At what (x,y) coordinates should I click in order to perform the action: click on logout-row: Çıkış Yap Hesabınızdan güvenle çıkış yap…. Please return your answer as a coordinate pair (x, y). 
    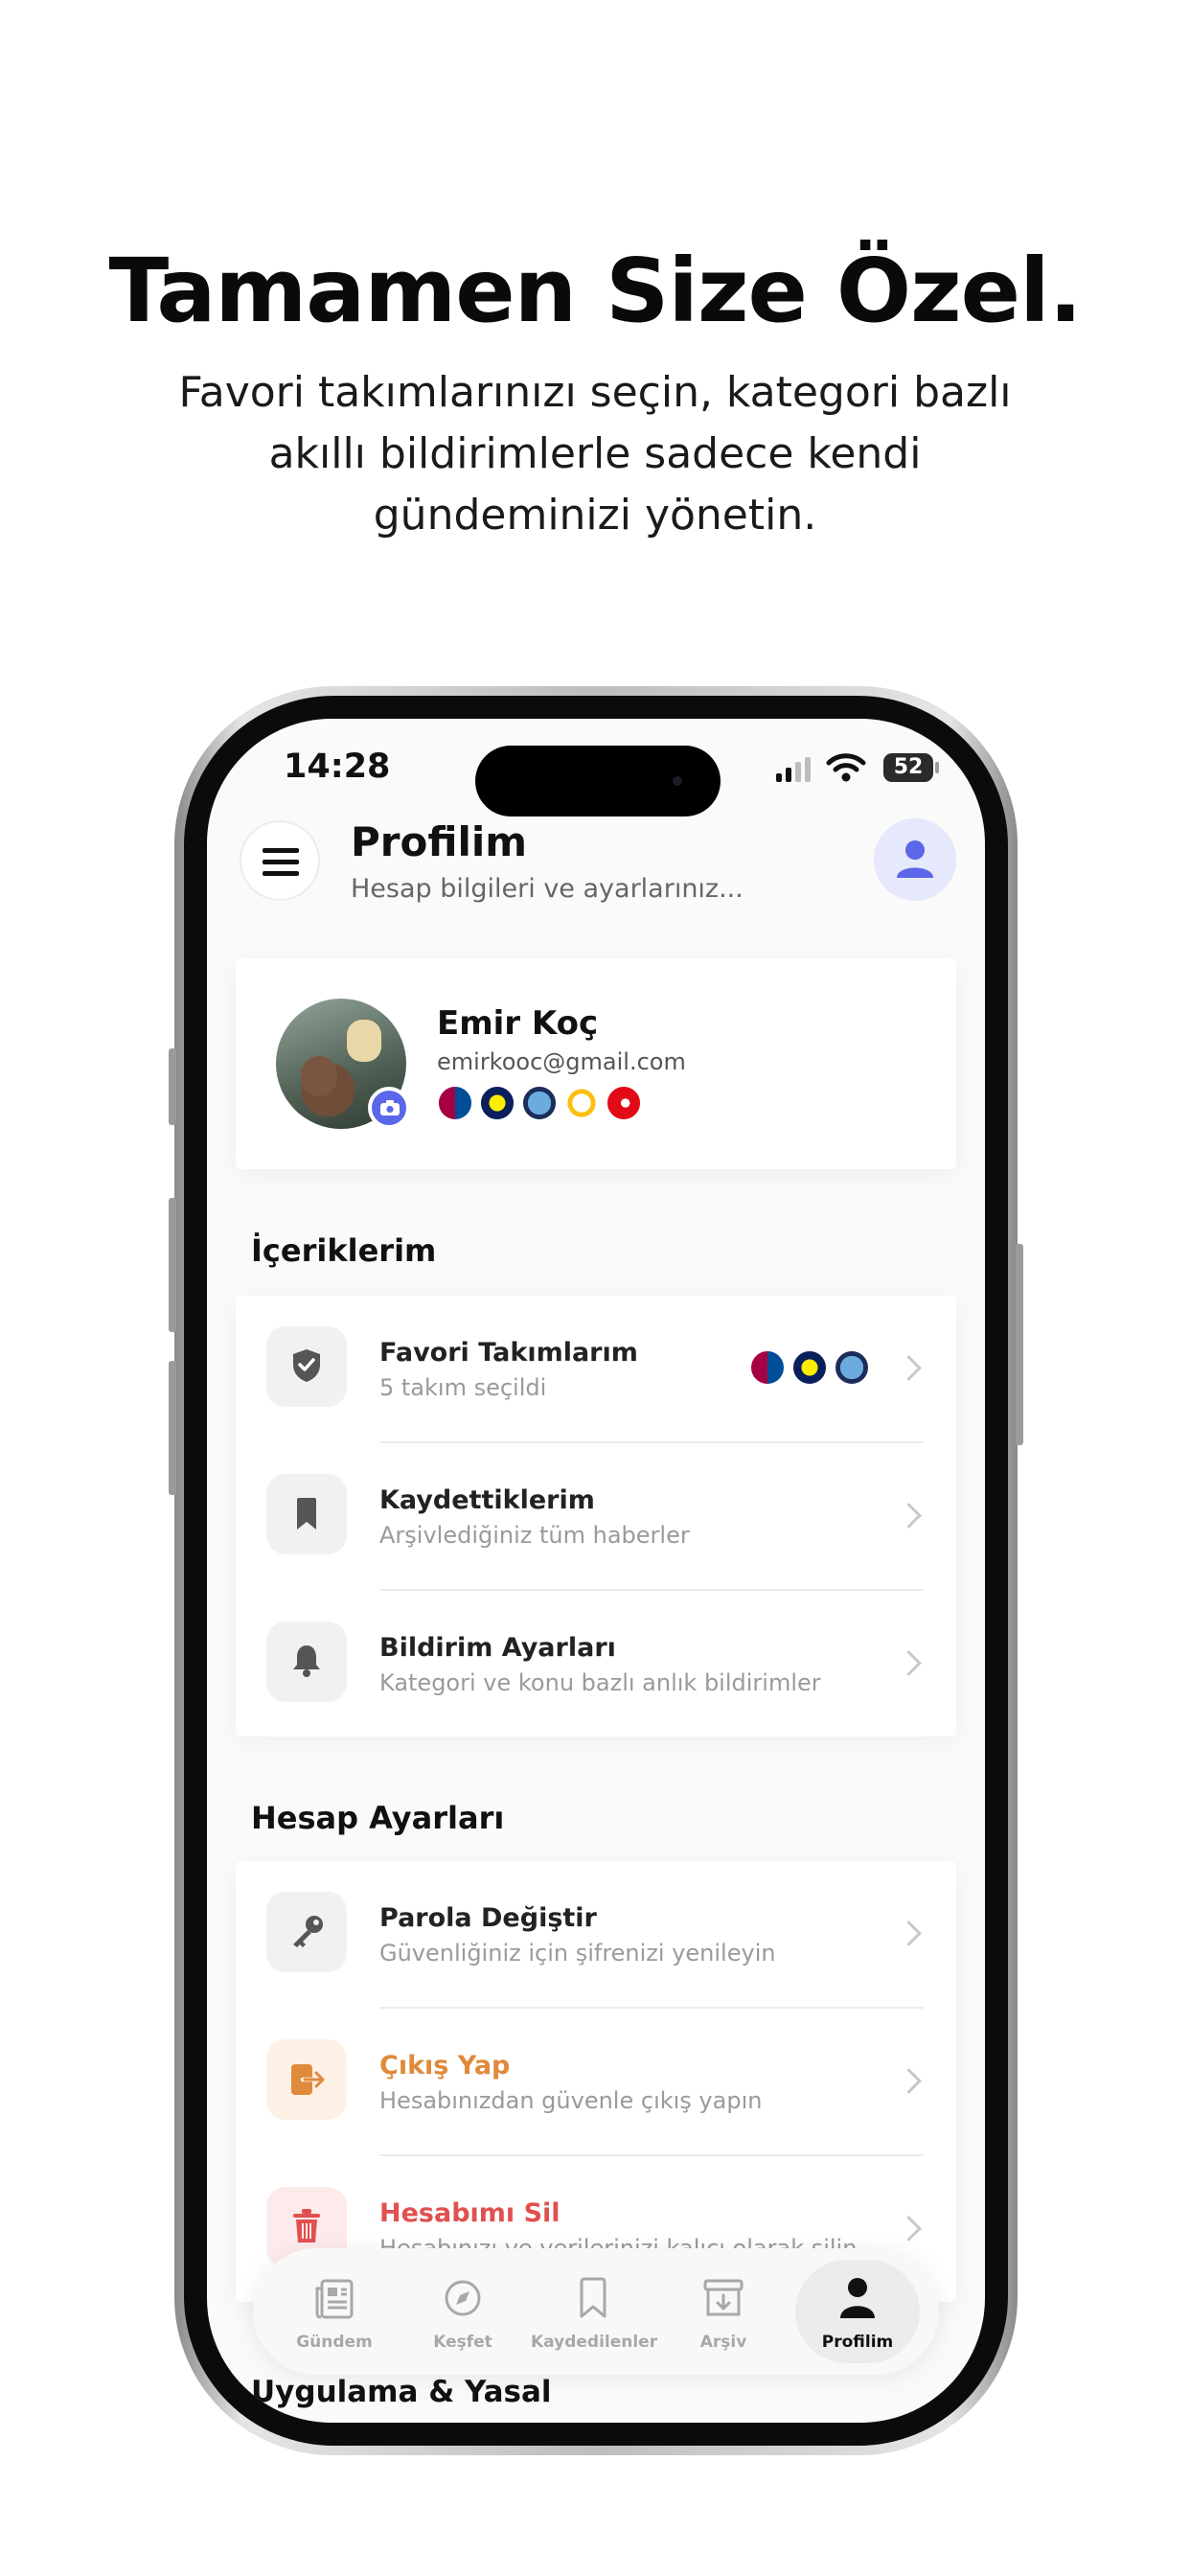
    Looking at the image, I should click on (596, 2081).